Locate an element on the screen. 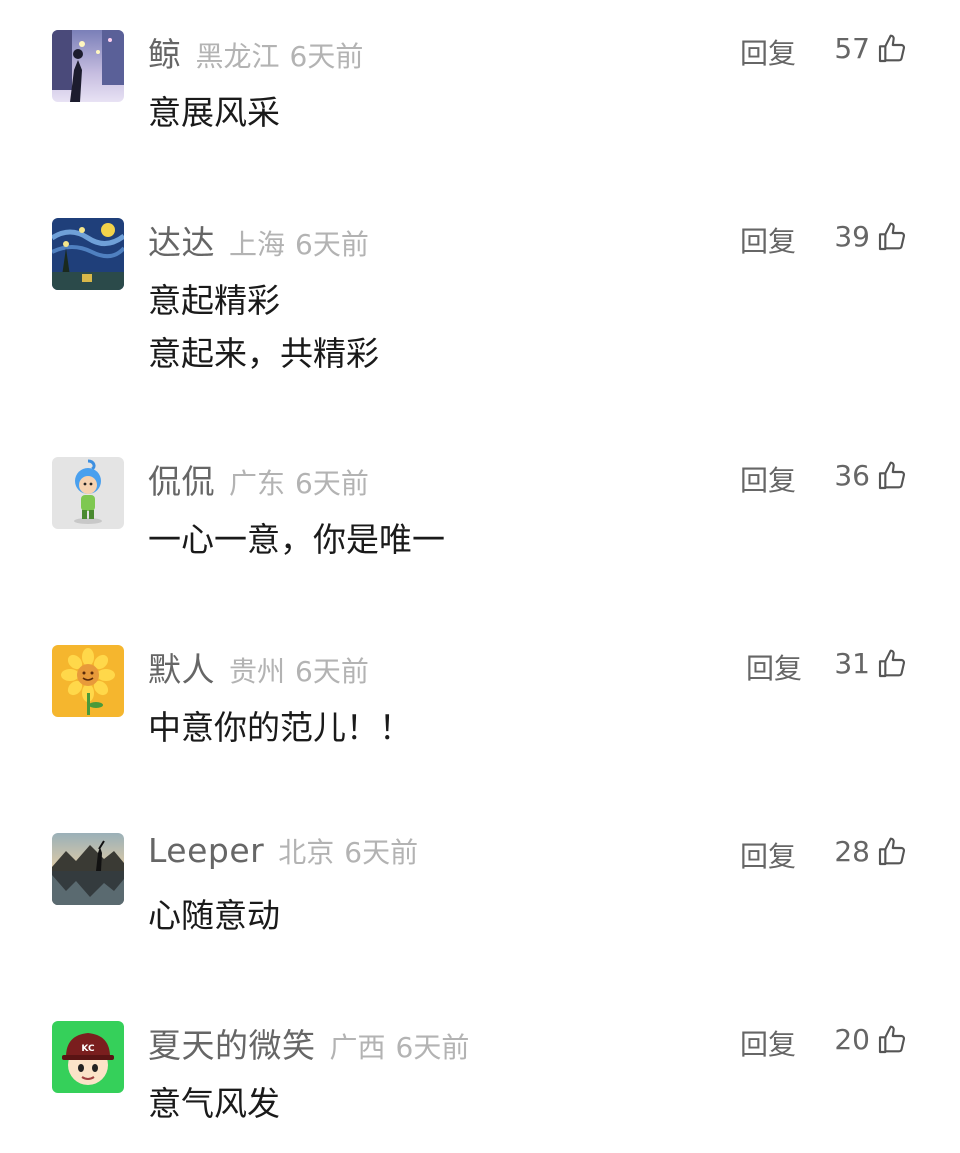 The width and height of the screenshot is (960, 1153). username: 夏天的微笑 is located at coordinates (232, 1043).